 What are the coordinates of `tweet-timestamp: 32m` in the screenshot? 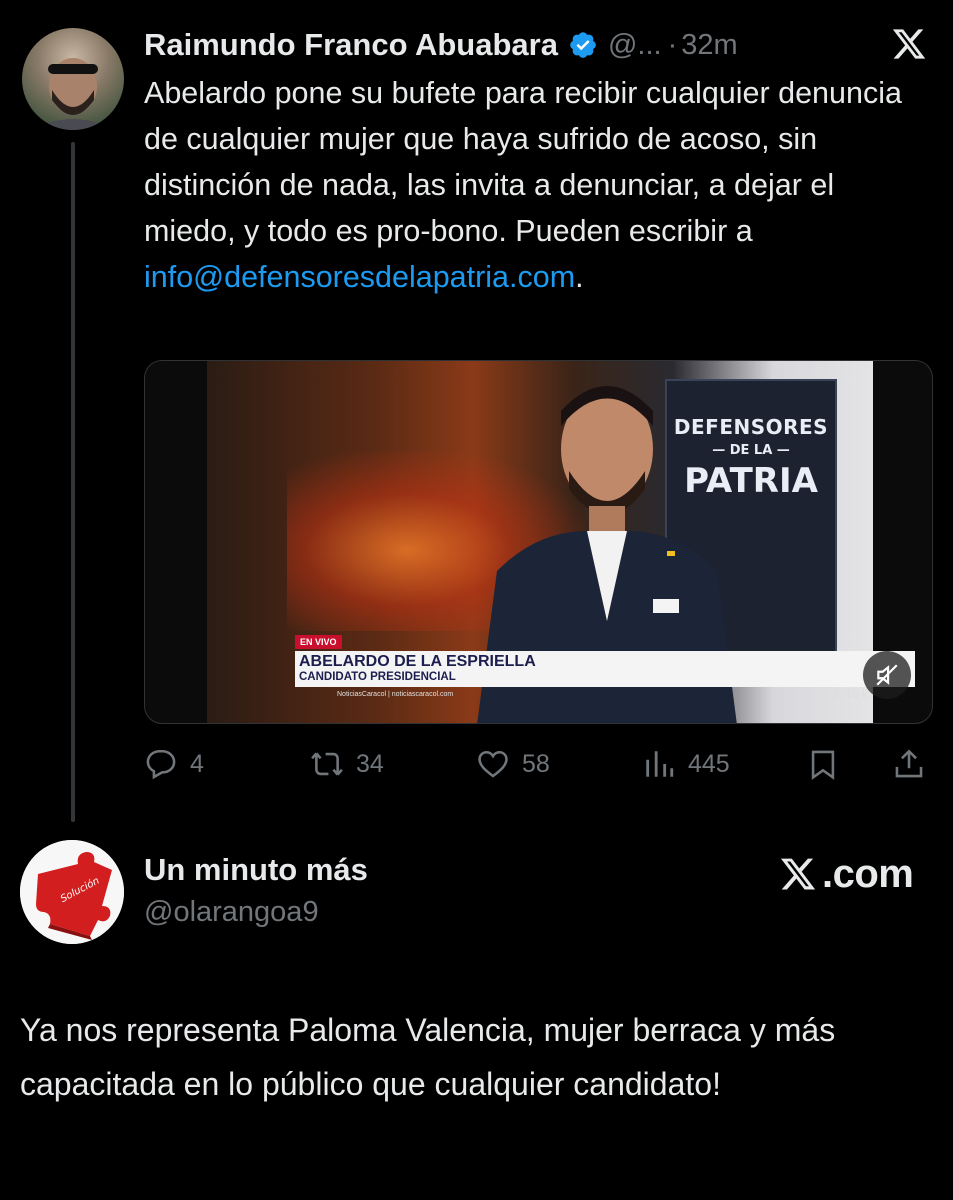 It's located at (709, 45).